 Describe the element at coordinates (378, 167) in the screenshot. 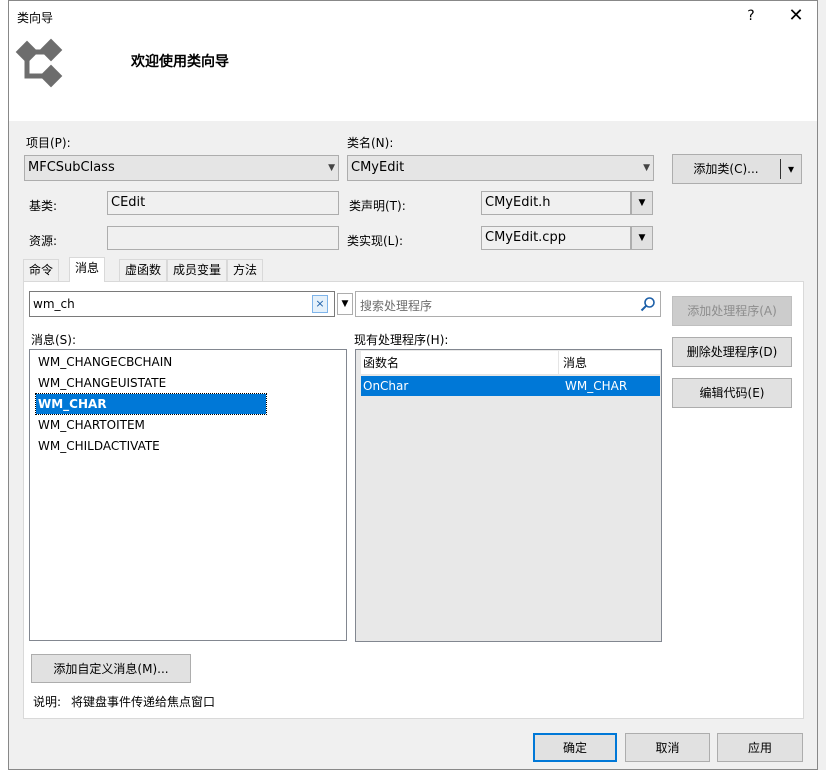

I see `class-name-value: CMyEdit` at that location.